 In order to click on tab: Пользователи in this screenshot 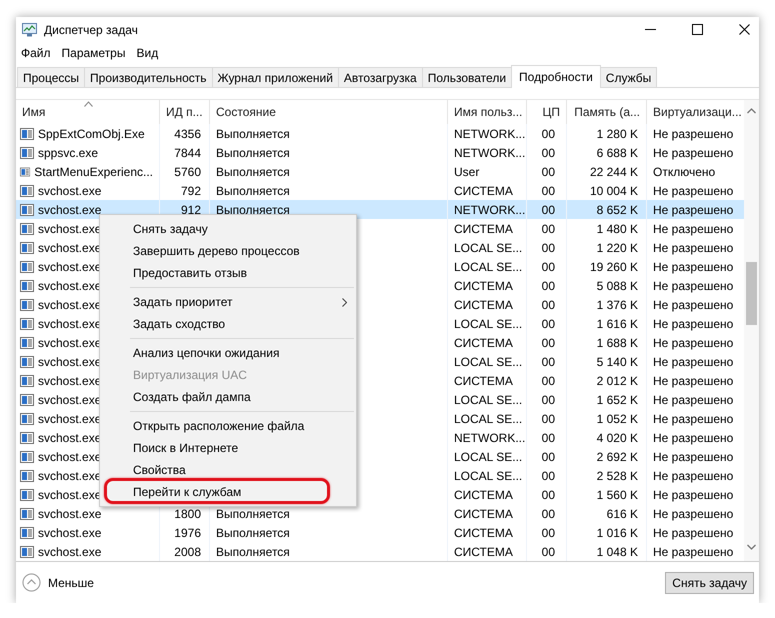, I will do `click(467, 77)`.